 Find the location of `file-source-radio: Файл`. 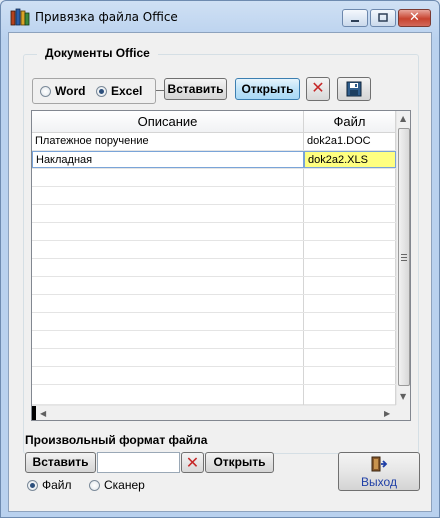

file-source-radio: Файл is located at coordinates (49, 485).